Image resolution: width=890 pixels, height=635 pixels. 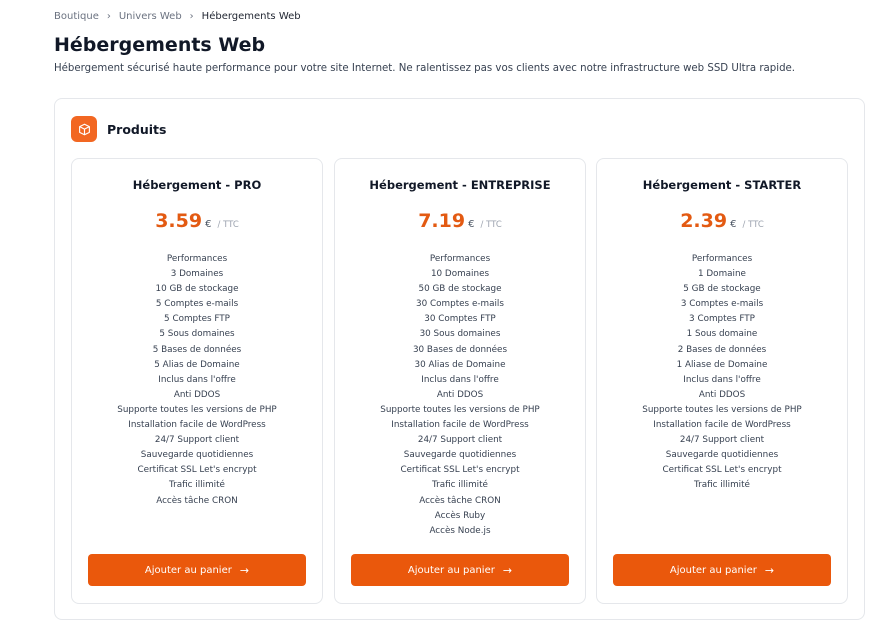 What do you see at coordinates (197, 364) in the screenshot?
I see `feature-item: 5 Alias de Domaine` at bounding box center [197, 364].